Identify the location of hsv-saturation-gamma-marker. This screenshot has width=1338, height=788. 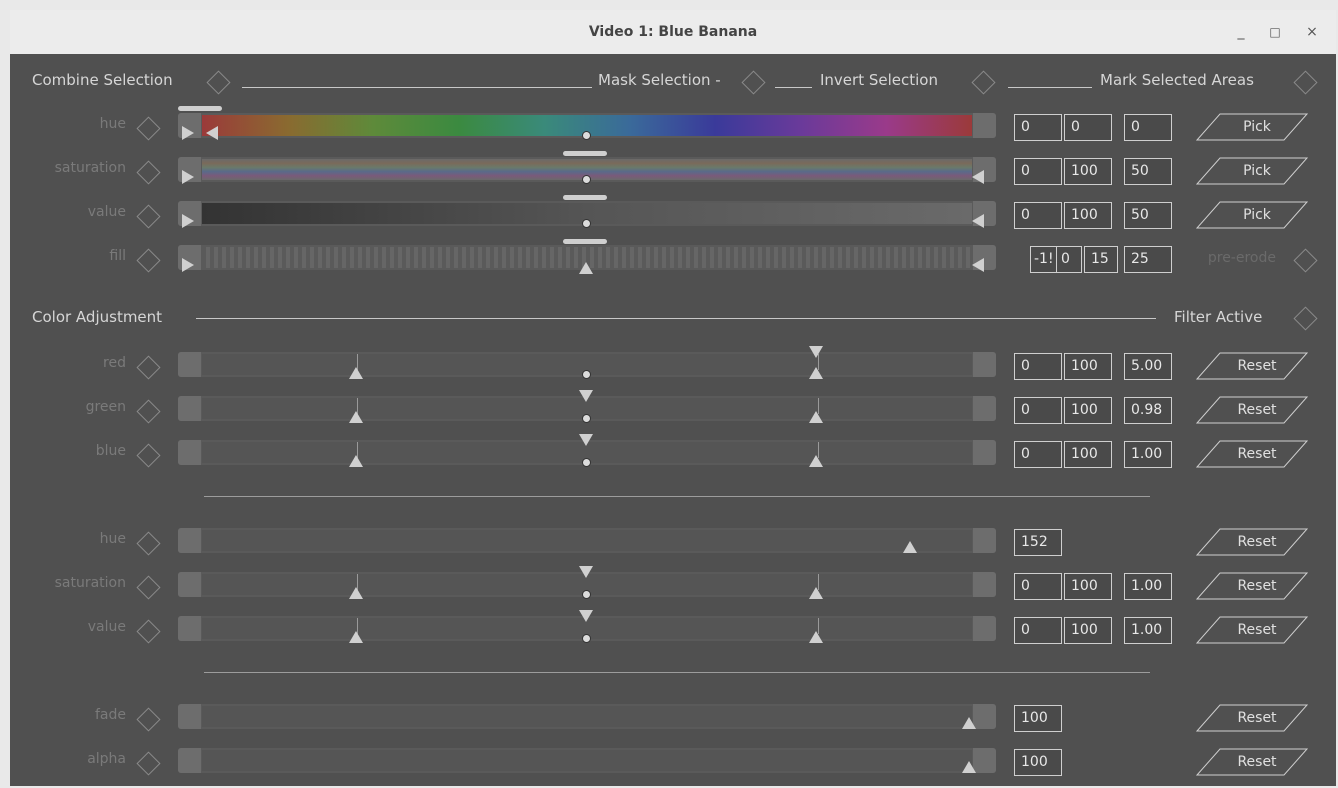
(586, 572).